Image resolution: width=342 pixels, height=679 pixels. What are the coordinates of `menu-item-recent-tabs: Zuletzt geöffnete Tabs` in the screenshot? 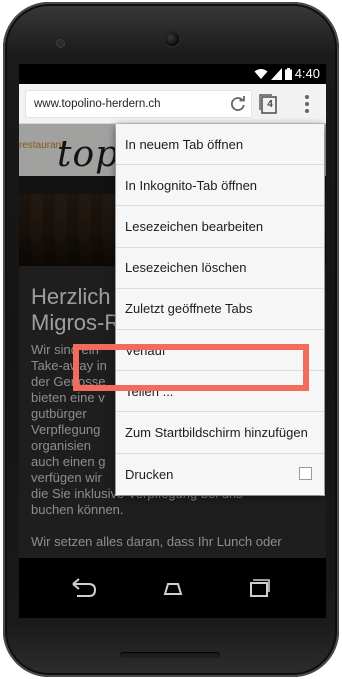 It's located at (220, 309).